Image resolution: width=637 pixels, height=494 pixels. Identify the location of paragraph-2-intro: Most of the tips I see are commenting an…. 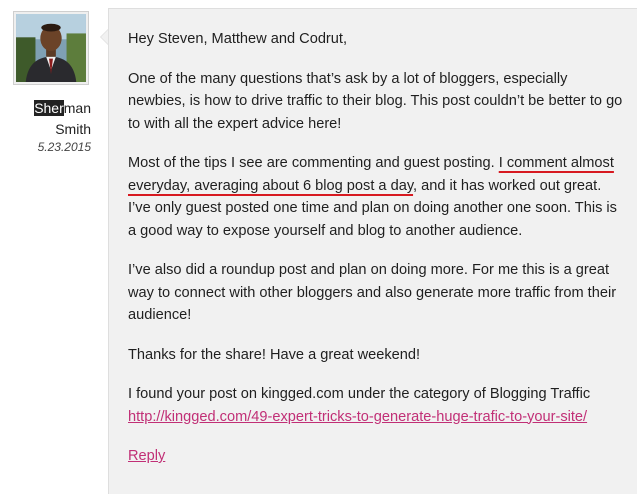
(313, 163).